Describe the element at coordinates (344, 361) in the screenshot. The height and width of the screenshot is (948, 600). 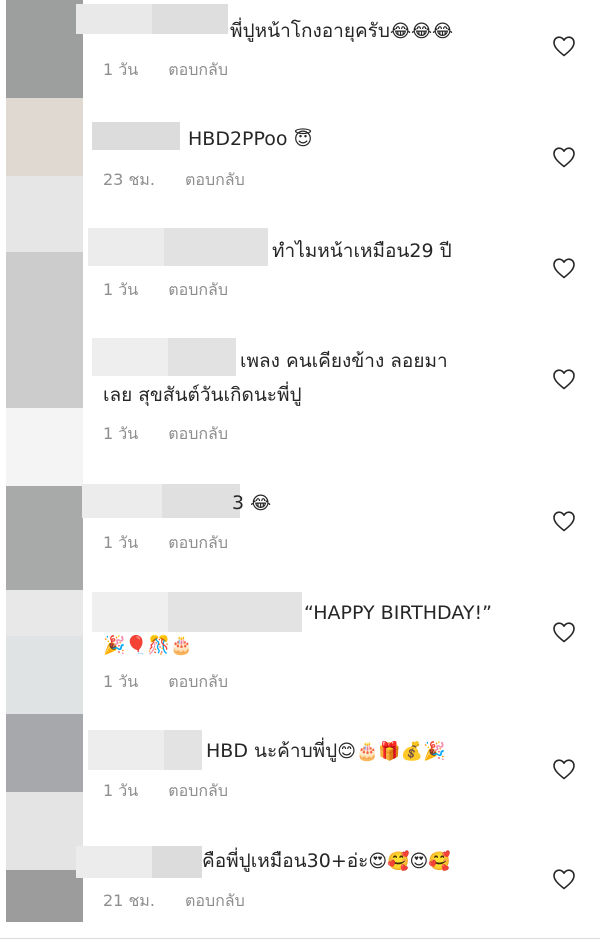
I see `comment-text: เพลง คนเคียงข้าง ลอยมา` at that location.